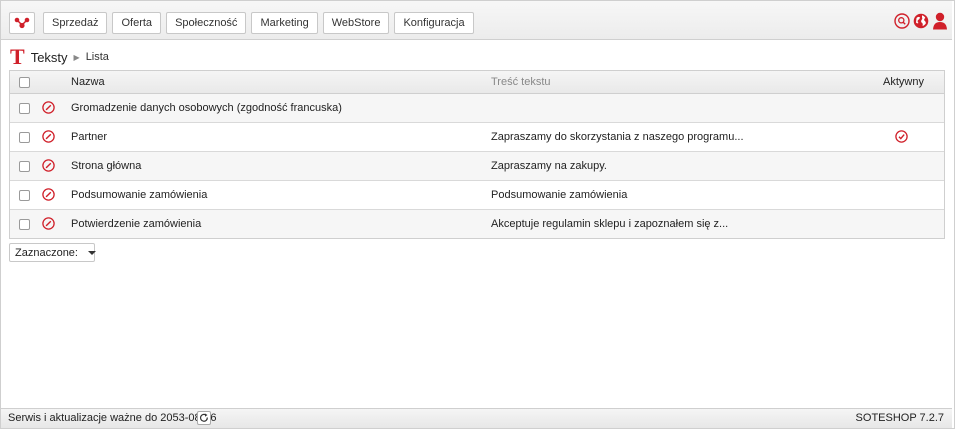  Describe the element at coordinates (206, 23) in the screenshot. I see `menu-spolecznosc-button: Społeczność` at that location.